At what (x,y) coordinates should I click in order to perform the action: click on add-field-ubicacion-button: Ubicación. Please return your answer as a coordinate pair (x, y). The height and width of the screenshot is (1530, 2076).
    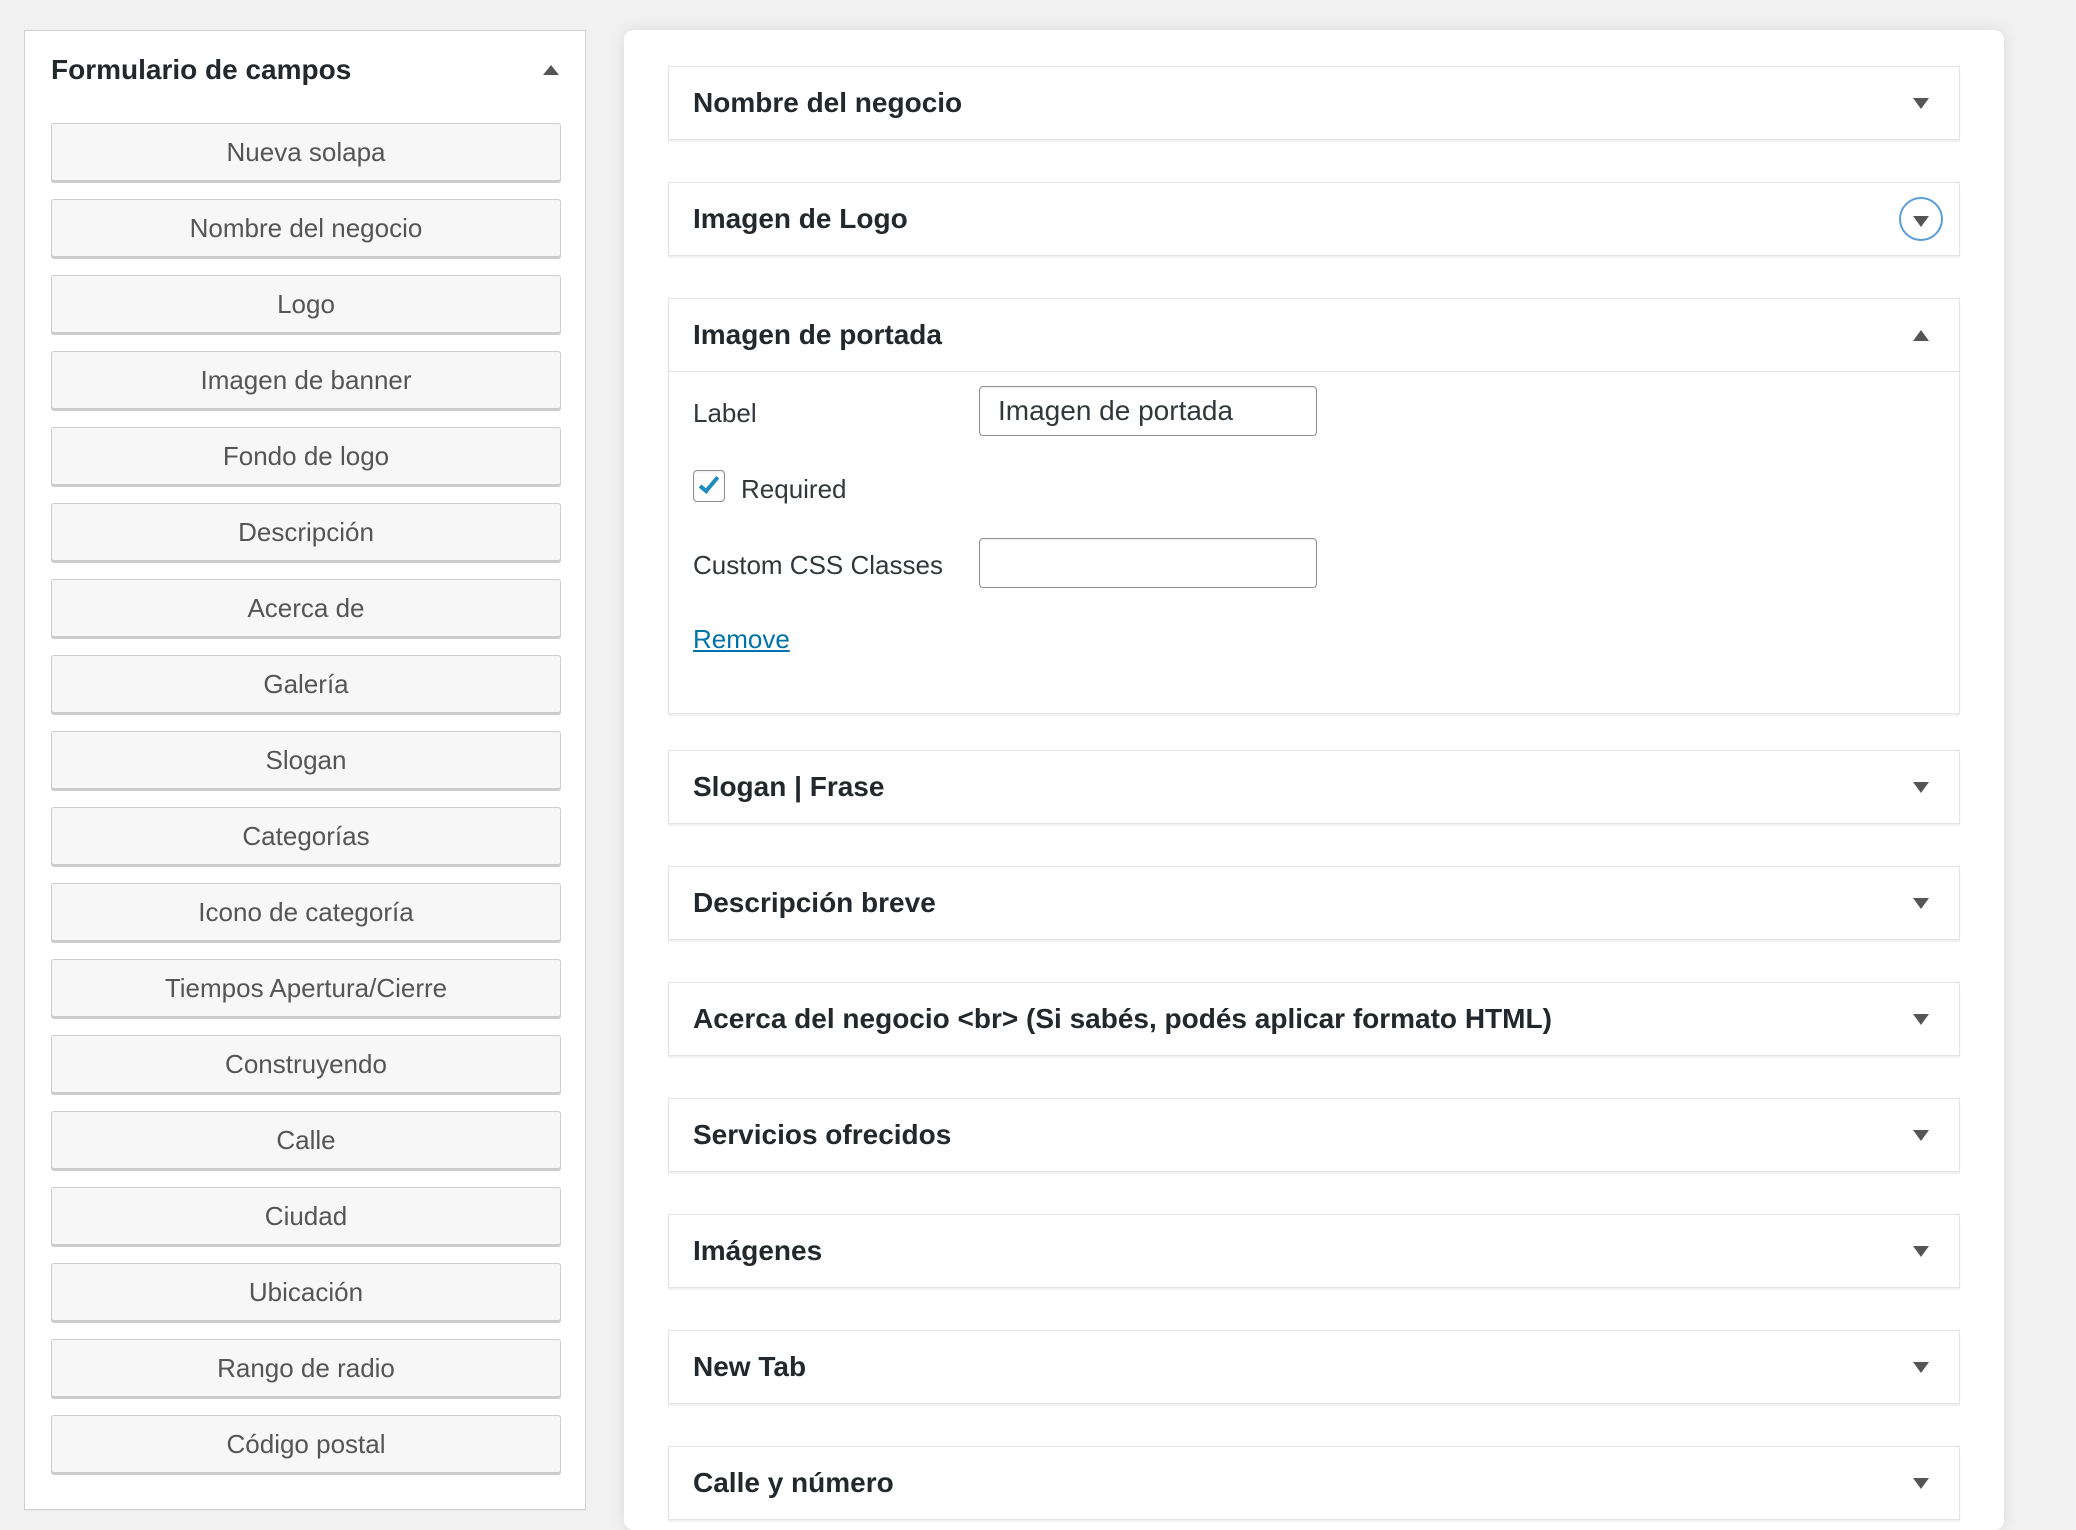
    Looking at the image, I should click on (306, 1292).